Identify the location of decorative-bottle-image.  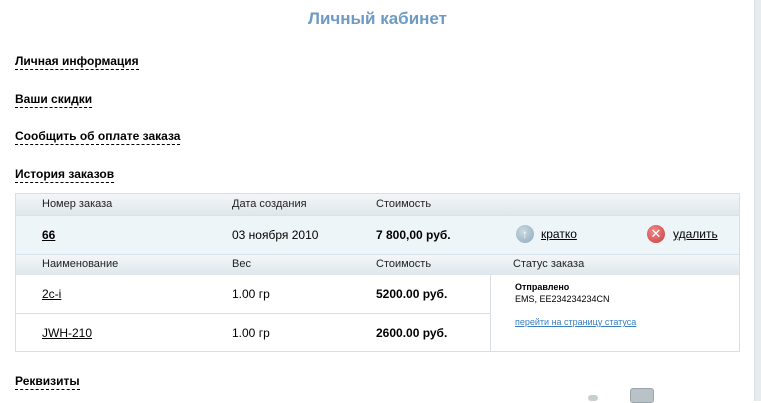
(593, 398).